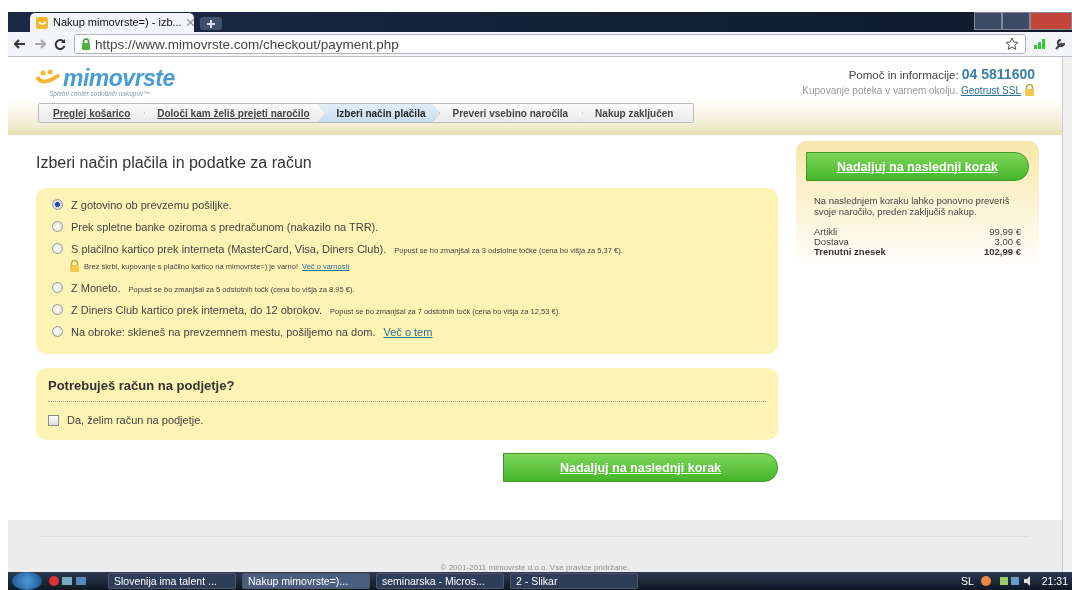  I want to click on option-label: Na obroke: skleneš na prevzemnem mestu, pošiljemo na dom., so click(223, 332).